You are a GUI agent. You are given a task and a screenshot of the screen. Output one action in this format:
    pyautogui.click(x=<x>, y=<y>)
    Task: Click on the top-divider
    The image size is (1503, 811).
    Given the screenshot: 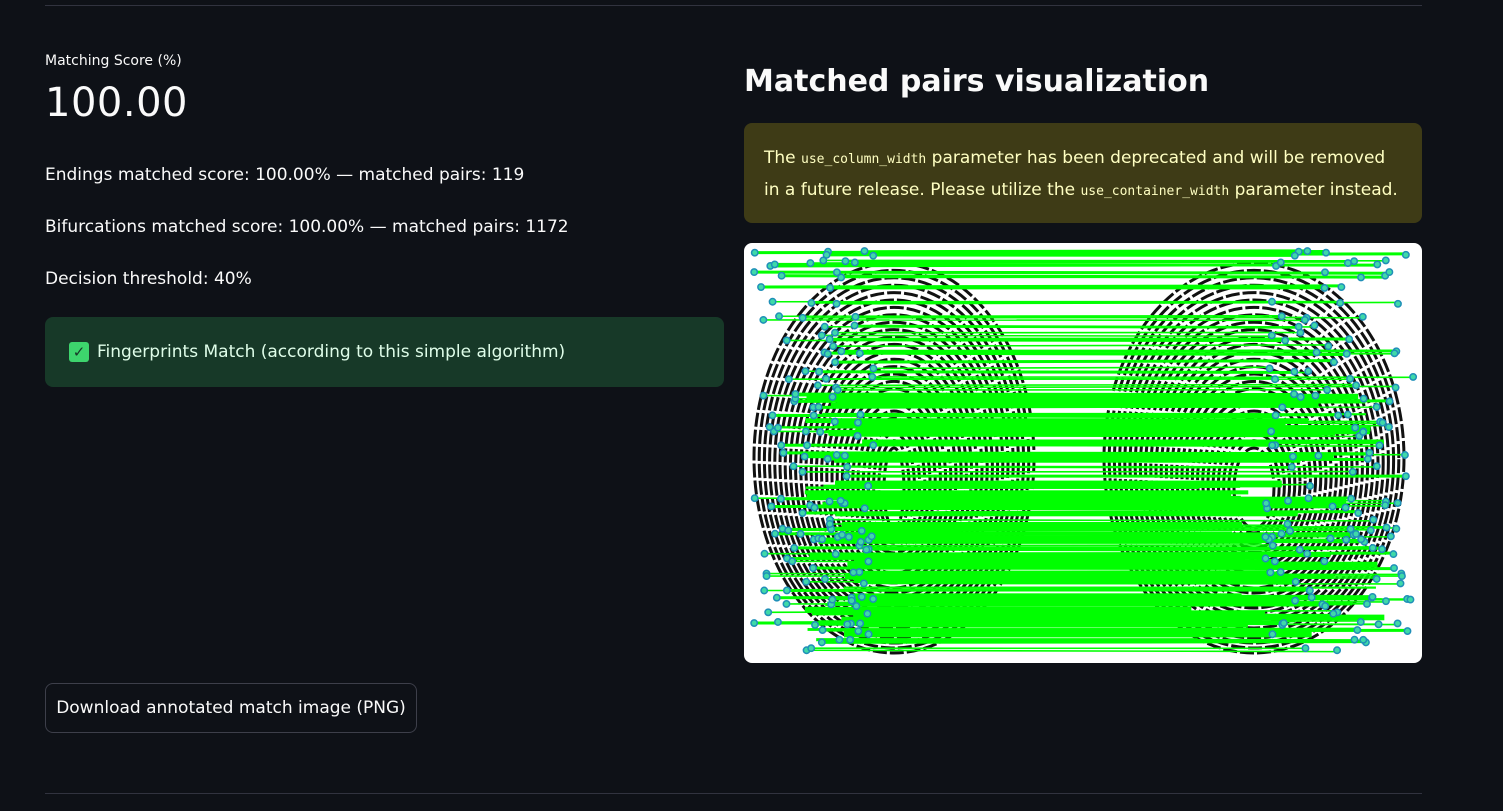 What is the action you would take?
    pyautogui.click(x=733, y=5)
    